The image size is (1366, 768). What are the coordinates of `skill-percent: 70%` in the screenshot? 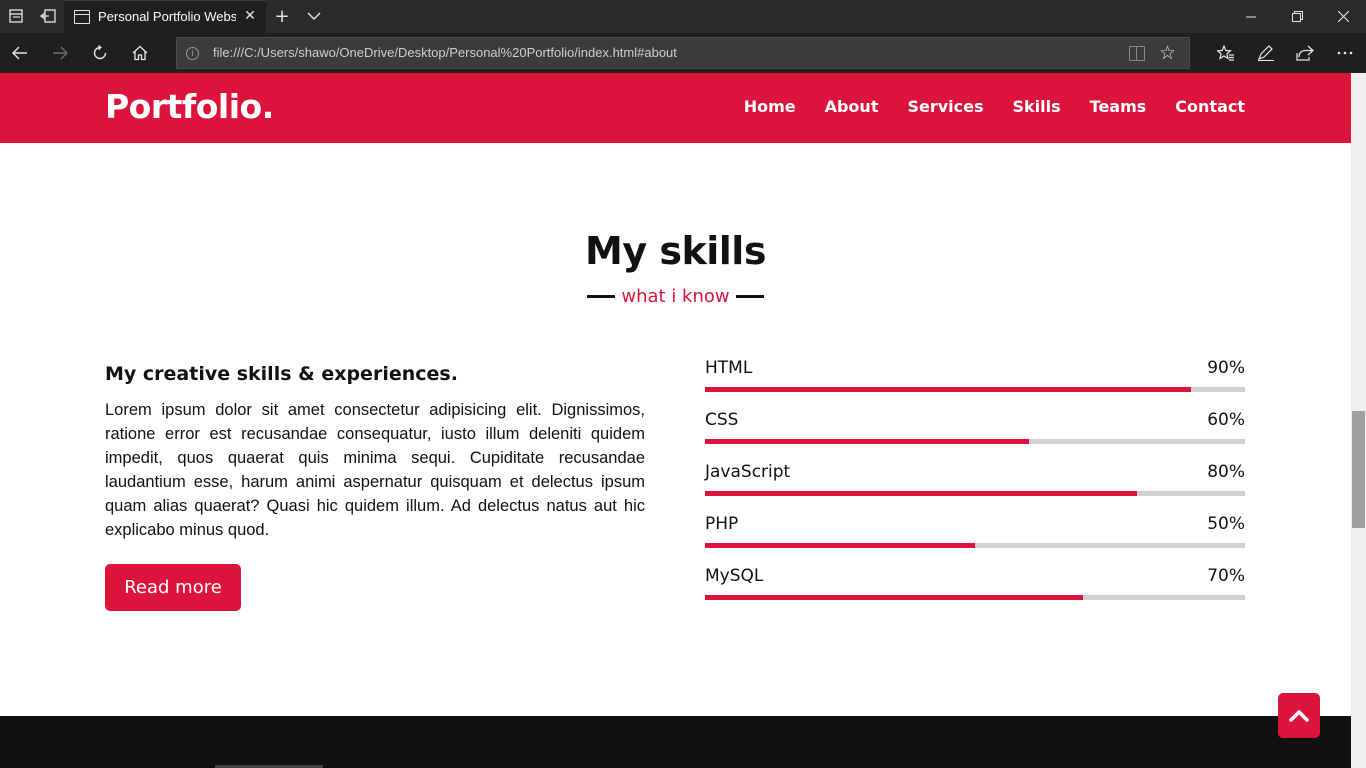 It's located at (1226, 576).